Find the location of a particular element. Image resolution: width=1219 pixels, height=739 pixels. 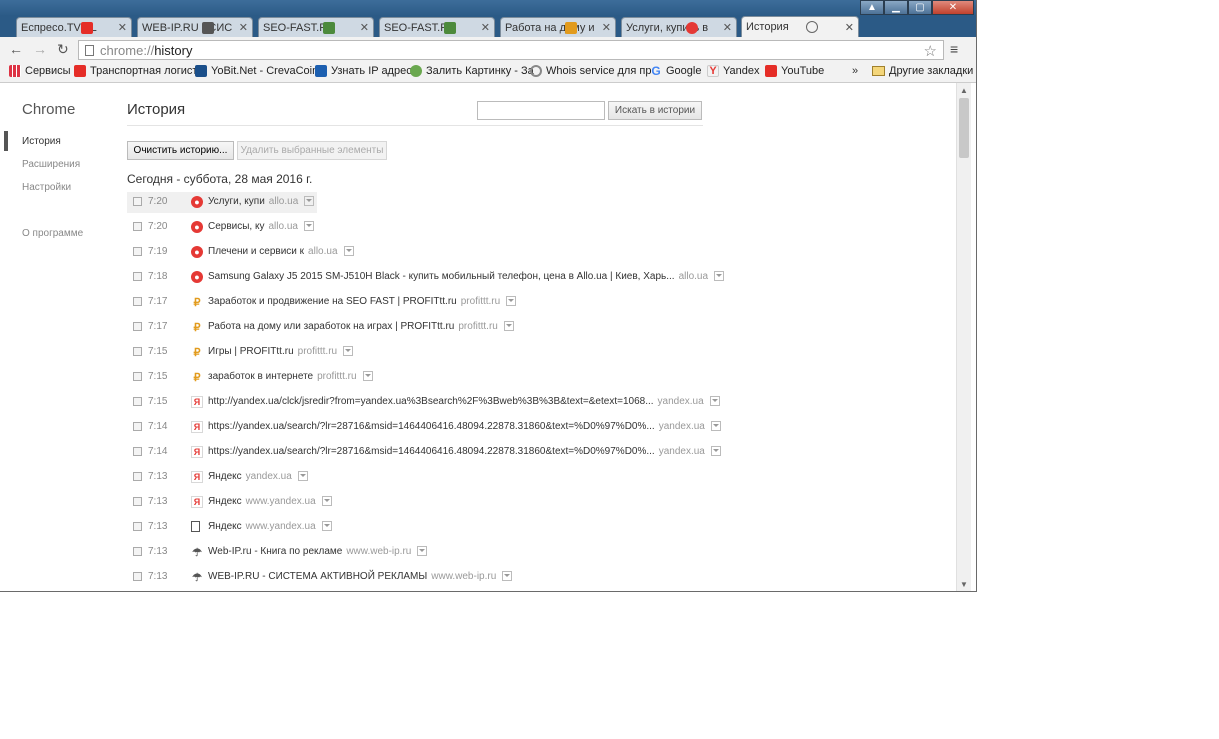

forward-icon: → is located at coordinates (40, 49).